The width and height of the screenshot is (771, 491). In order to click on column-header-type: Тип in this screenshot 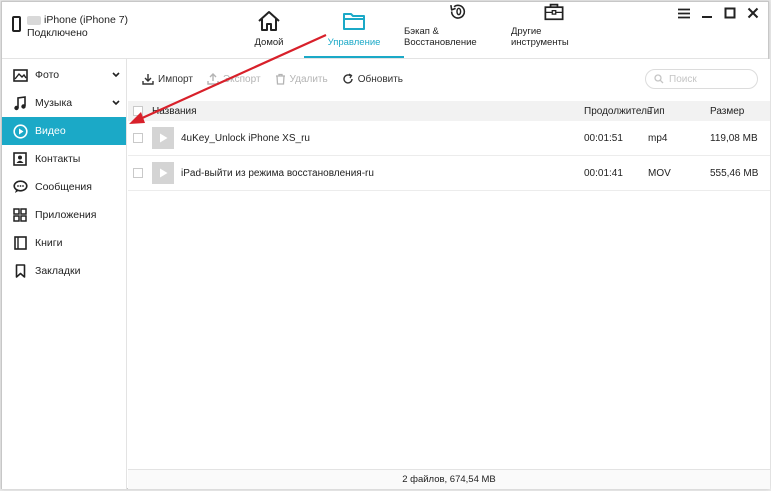, I will do `click(679, 111)`.